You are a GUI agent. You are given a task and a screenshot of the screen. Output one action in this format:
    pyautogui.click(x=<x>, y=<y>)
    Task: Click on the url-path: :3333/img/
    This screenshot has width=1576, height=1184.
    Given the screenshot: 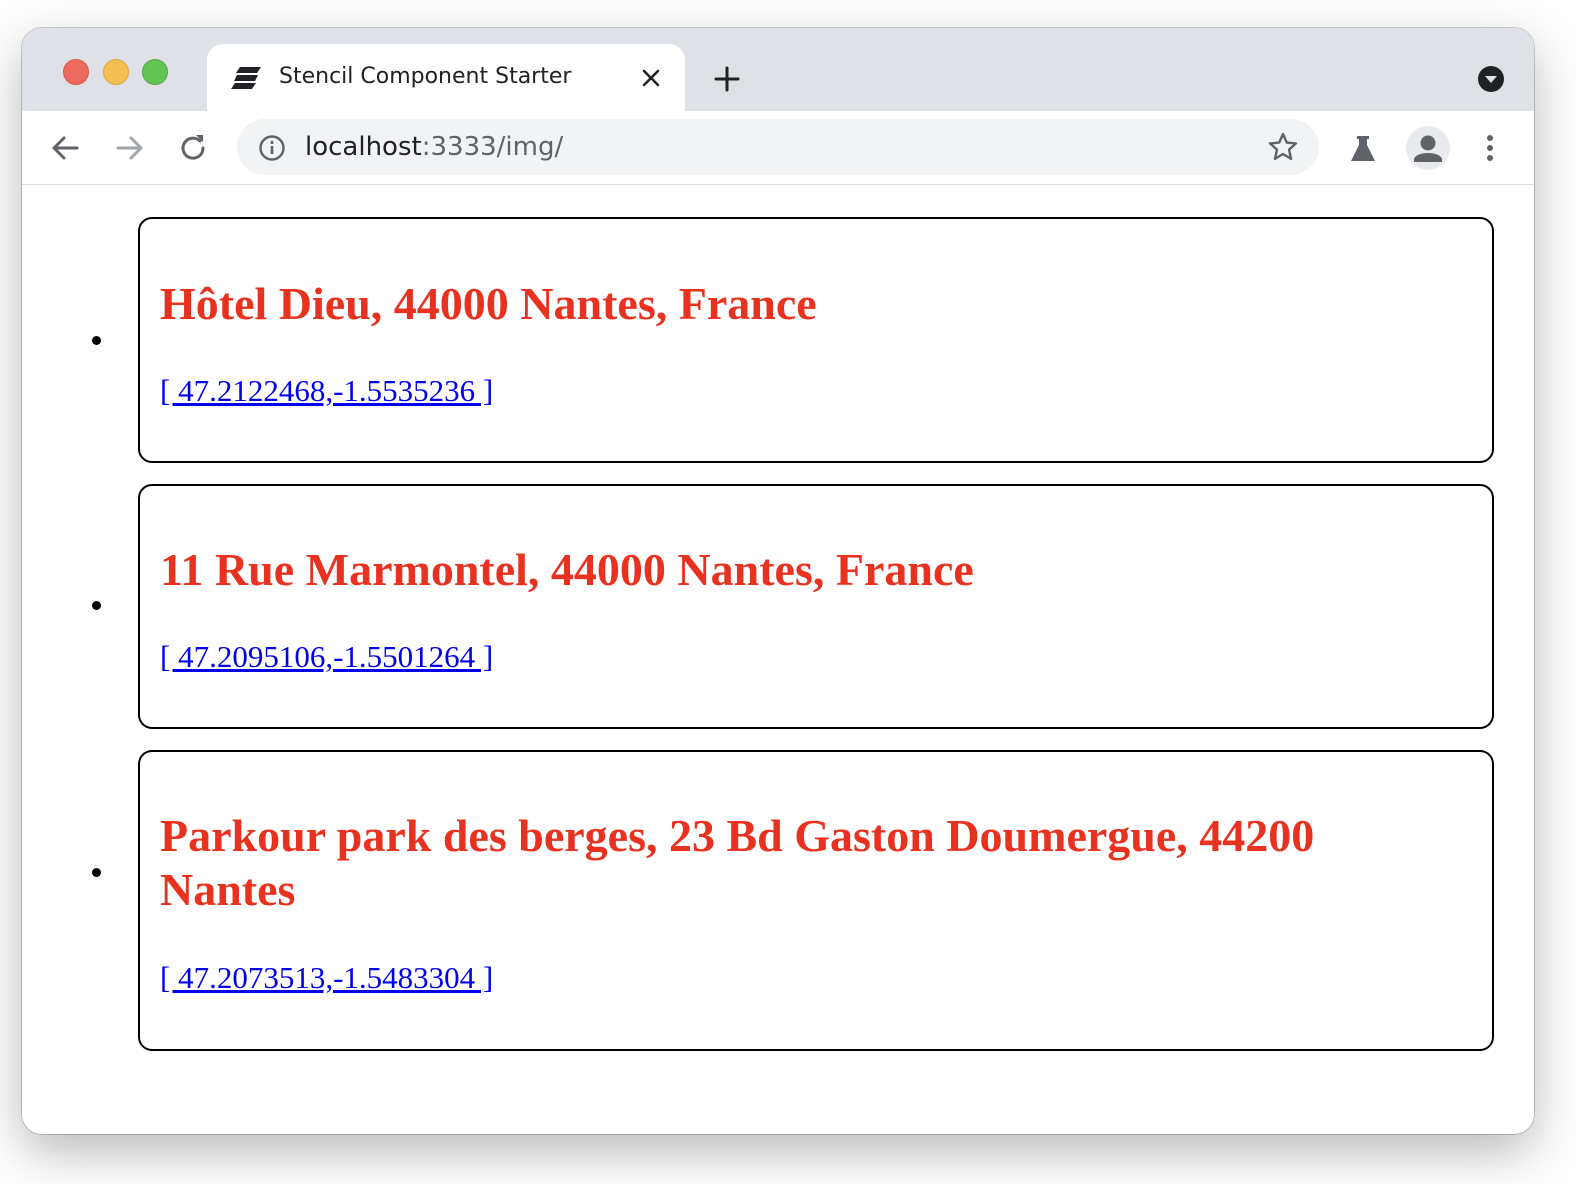 What is the action you would take?
    pyautogui.click(x=492, y=147)
    